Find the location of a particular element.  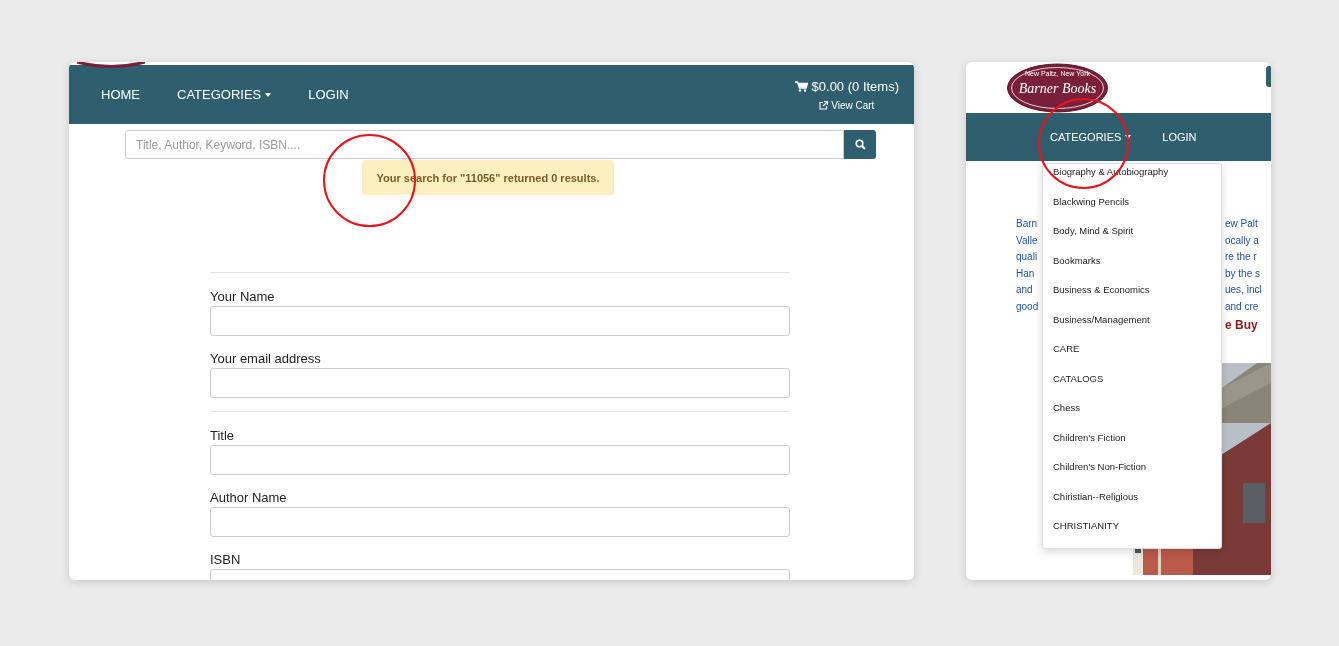

body-text: ew Palt is located at coordinates (1241, 223).